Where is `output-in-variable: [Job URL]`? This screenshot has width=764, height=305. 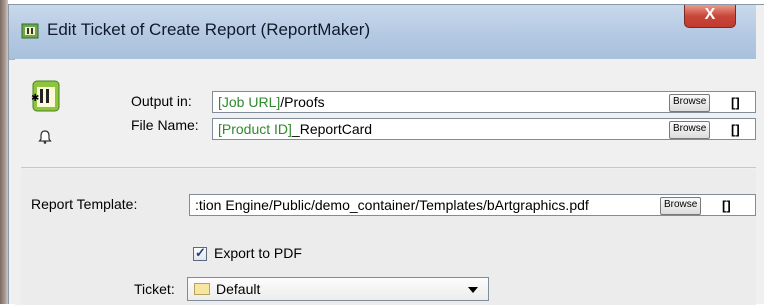 output-in-variable: [Job URL] is located at coordinates (249, 102).